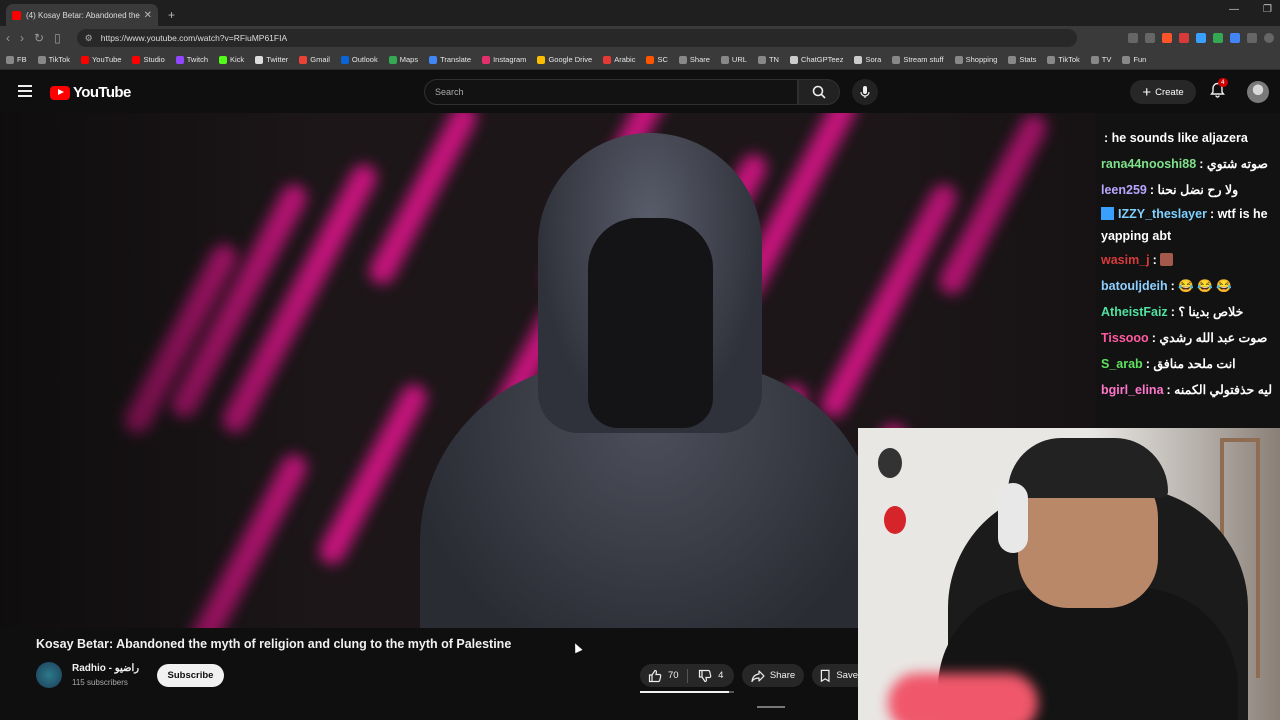 This screenshot has width=1280, height=720. I want to click on like-dislike-group: 70 4, so click(687, 675).